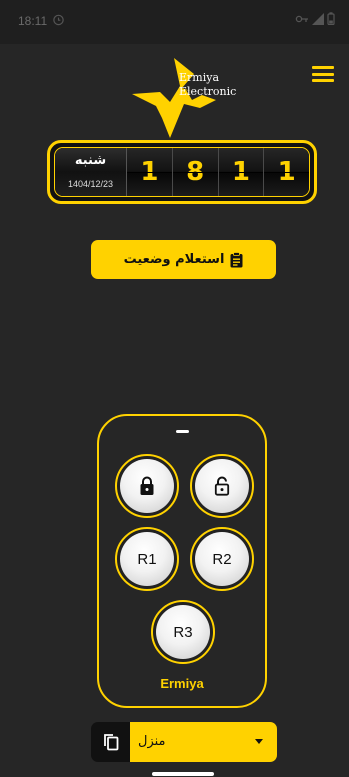  What do you see at coordinates (199, 77) in the screenshot?
I see `logo-text-line1: Ermiya` at bounding box center [199, 77].